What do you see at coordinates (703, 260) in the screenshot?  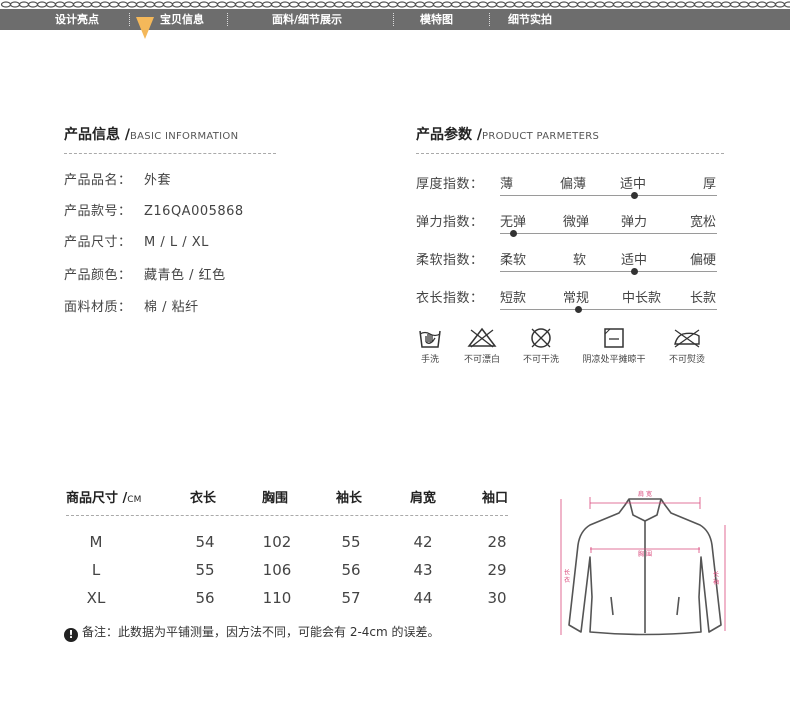 I see `param-option: 偏硬` at bounding box center [703, 260].